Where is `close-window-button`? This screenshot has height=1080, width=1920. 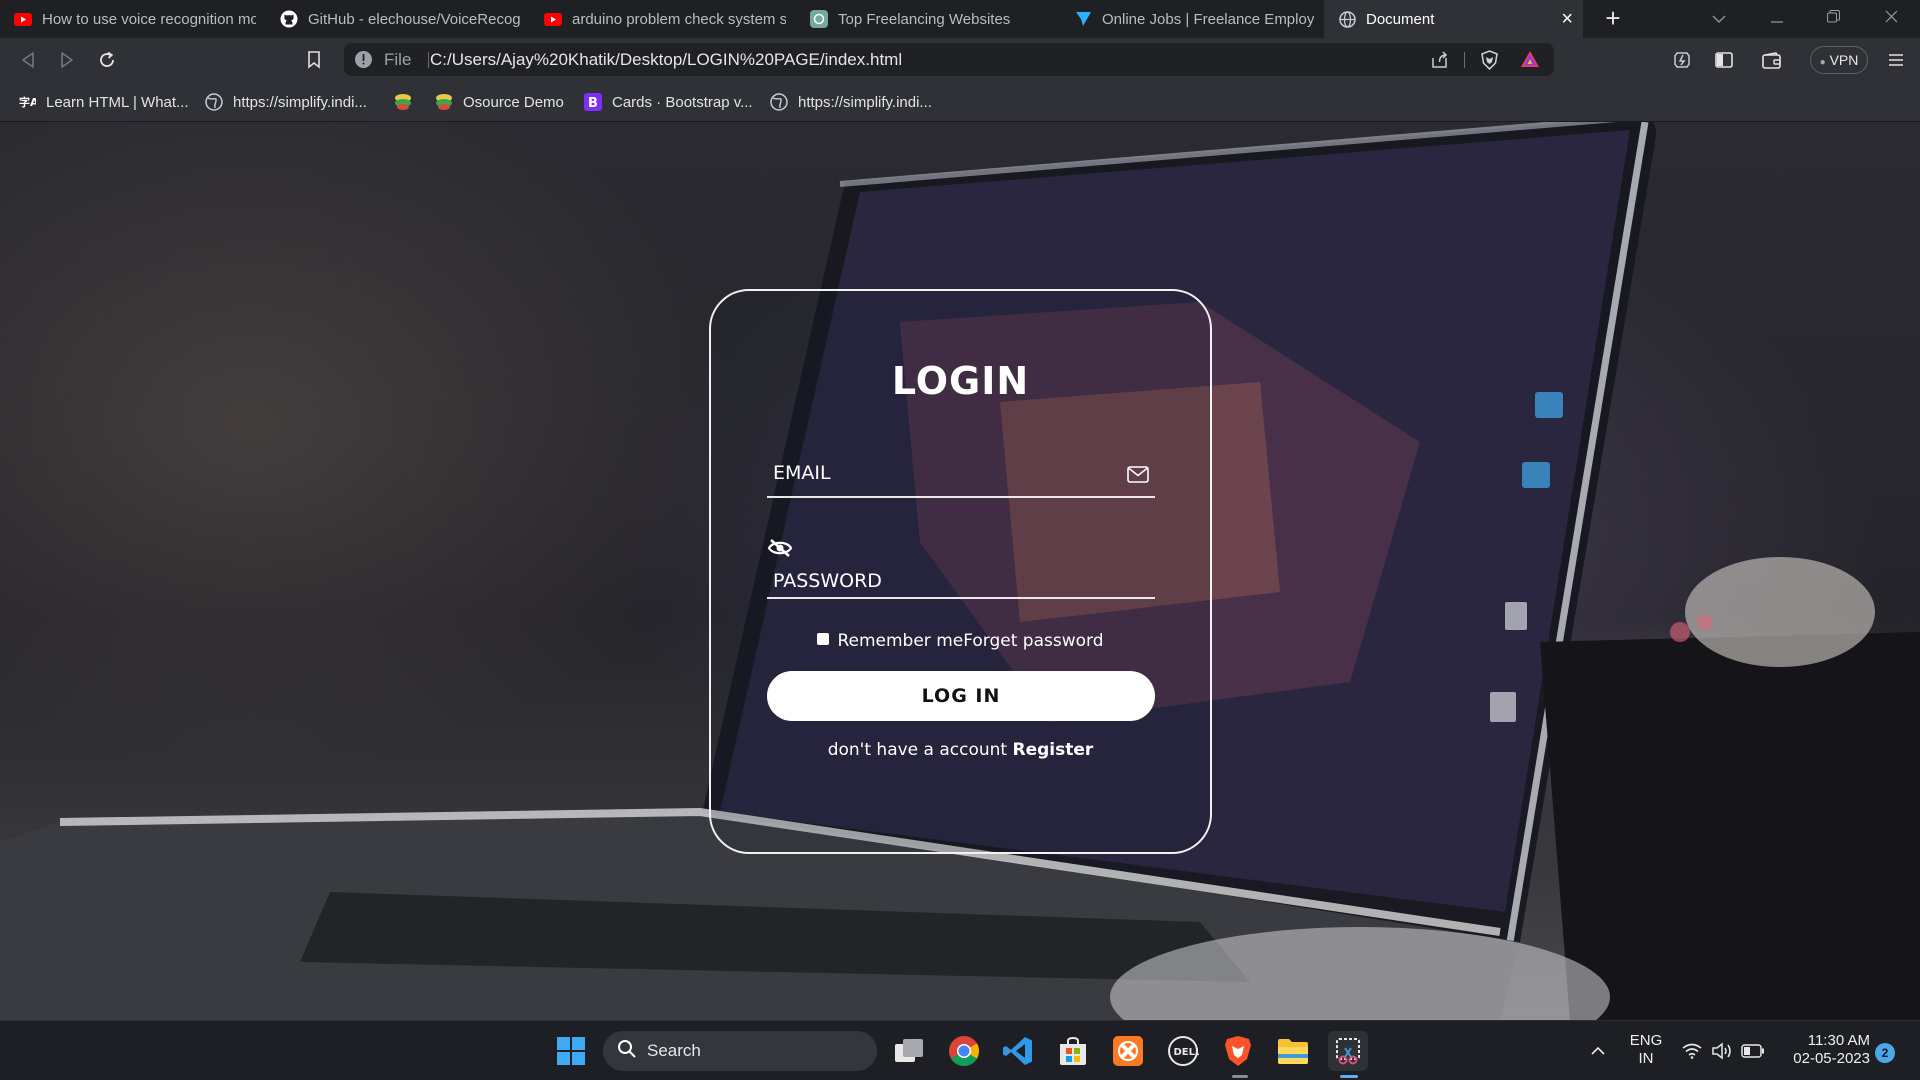
close-window-button is located at coordinates (1891, 19).